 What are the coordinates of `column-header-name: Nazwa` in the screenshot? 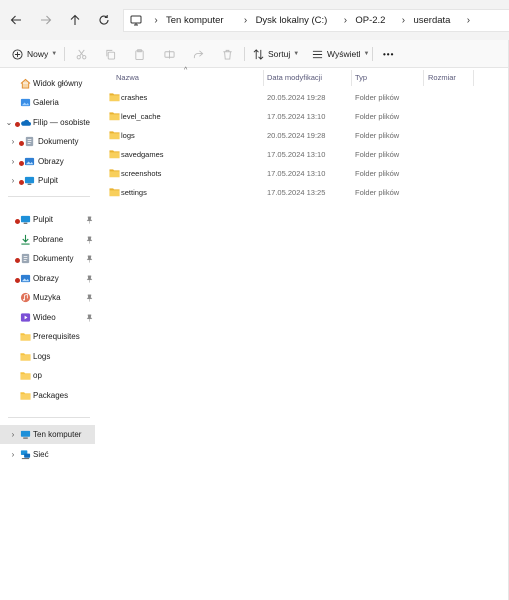 It's located at (127, 77).